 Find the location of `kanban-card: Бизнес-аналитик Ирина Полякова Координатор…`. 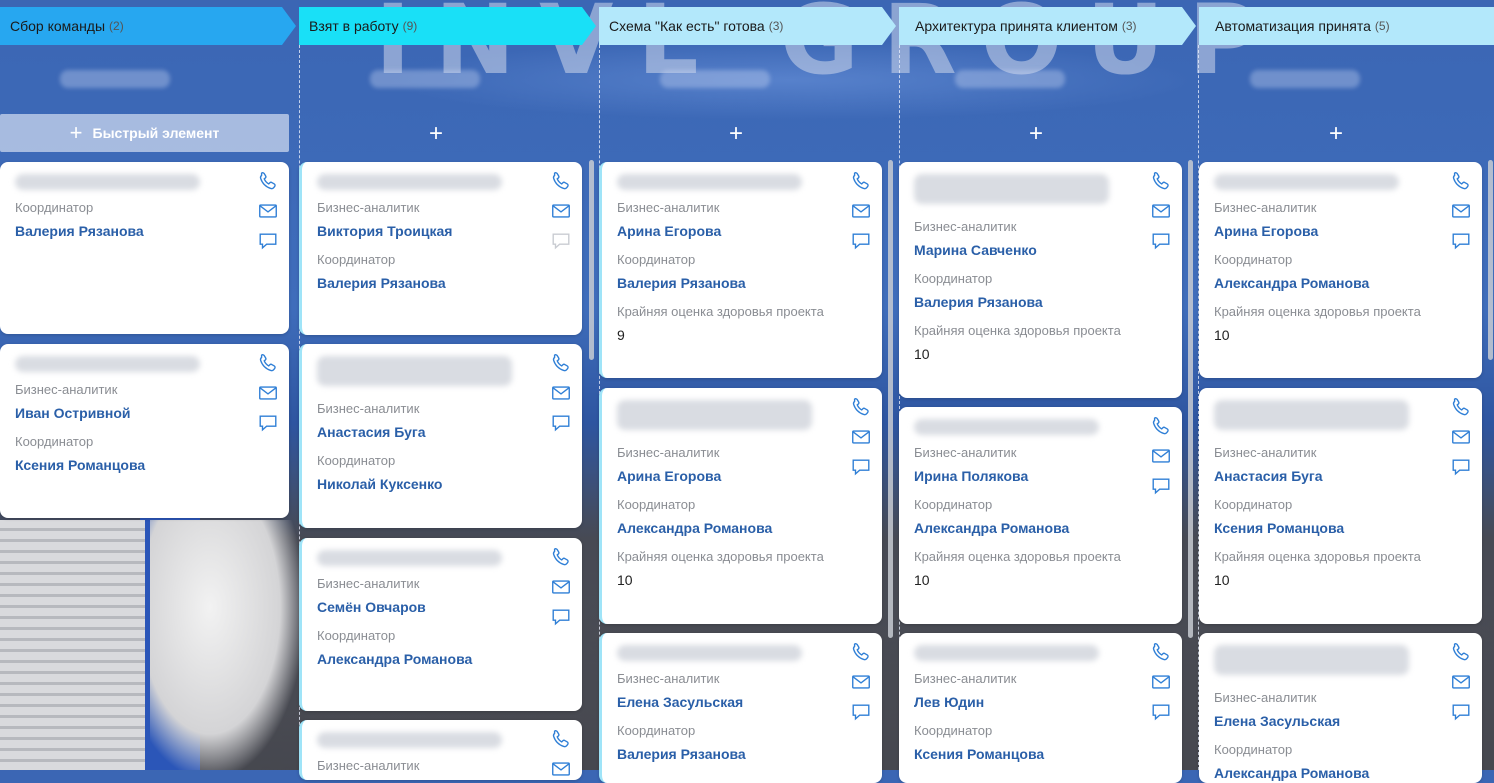

kanban-card: Бизнес-аналитик Ирина Полякова Координатор… is located at coordinates (1040, 515).